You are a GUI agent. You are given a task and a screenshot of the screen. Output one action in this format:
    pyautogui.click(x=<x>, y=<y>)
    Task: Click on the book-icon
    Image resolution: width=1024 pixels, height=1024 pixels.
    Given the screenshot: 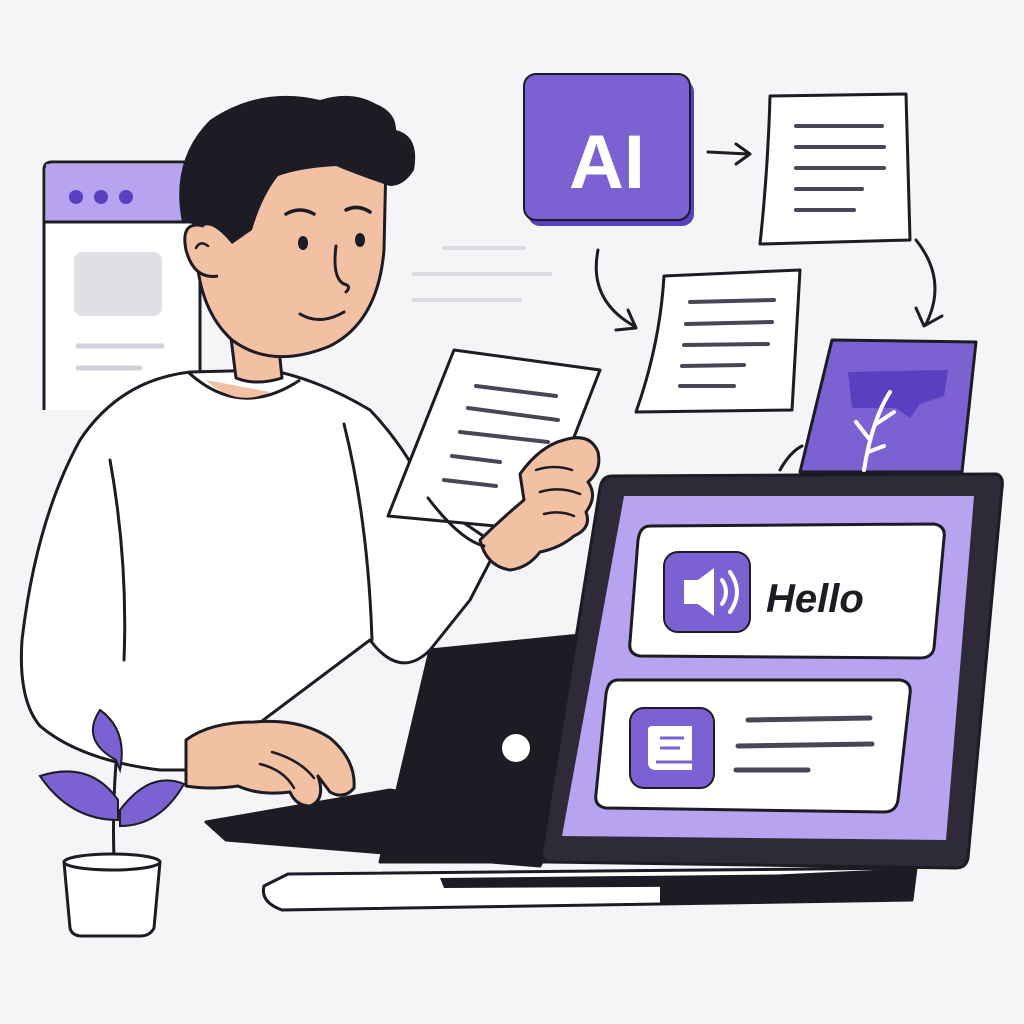 What is the action you would take?
    pyautogui.click(x=672, y=748)
    